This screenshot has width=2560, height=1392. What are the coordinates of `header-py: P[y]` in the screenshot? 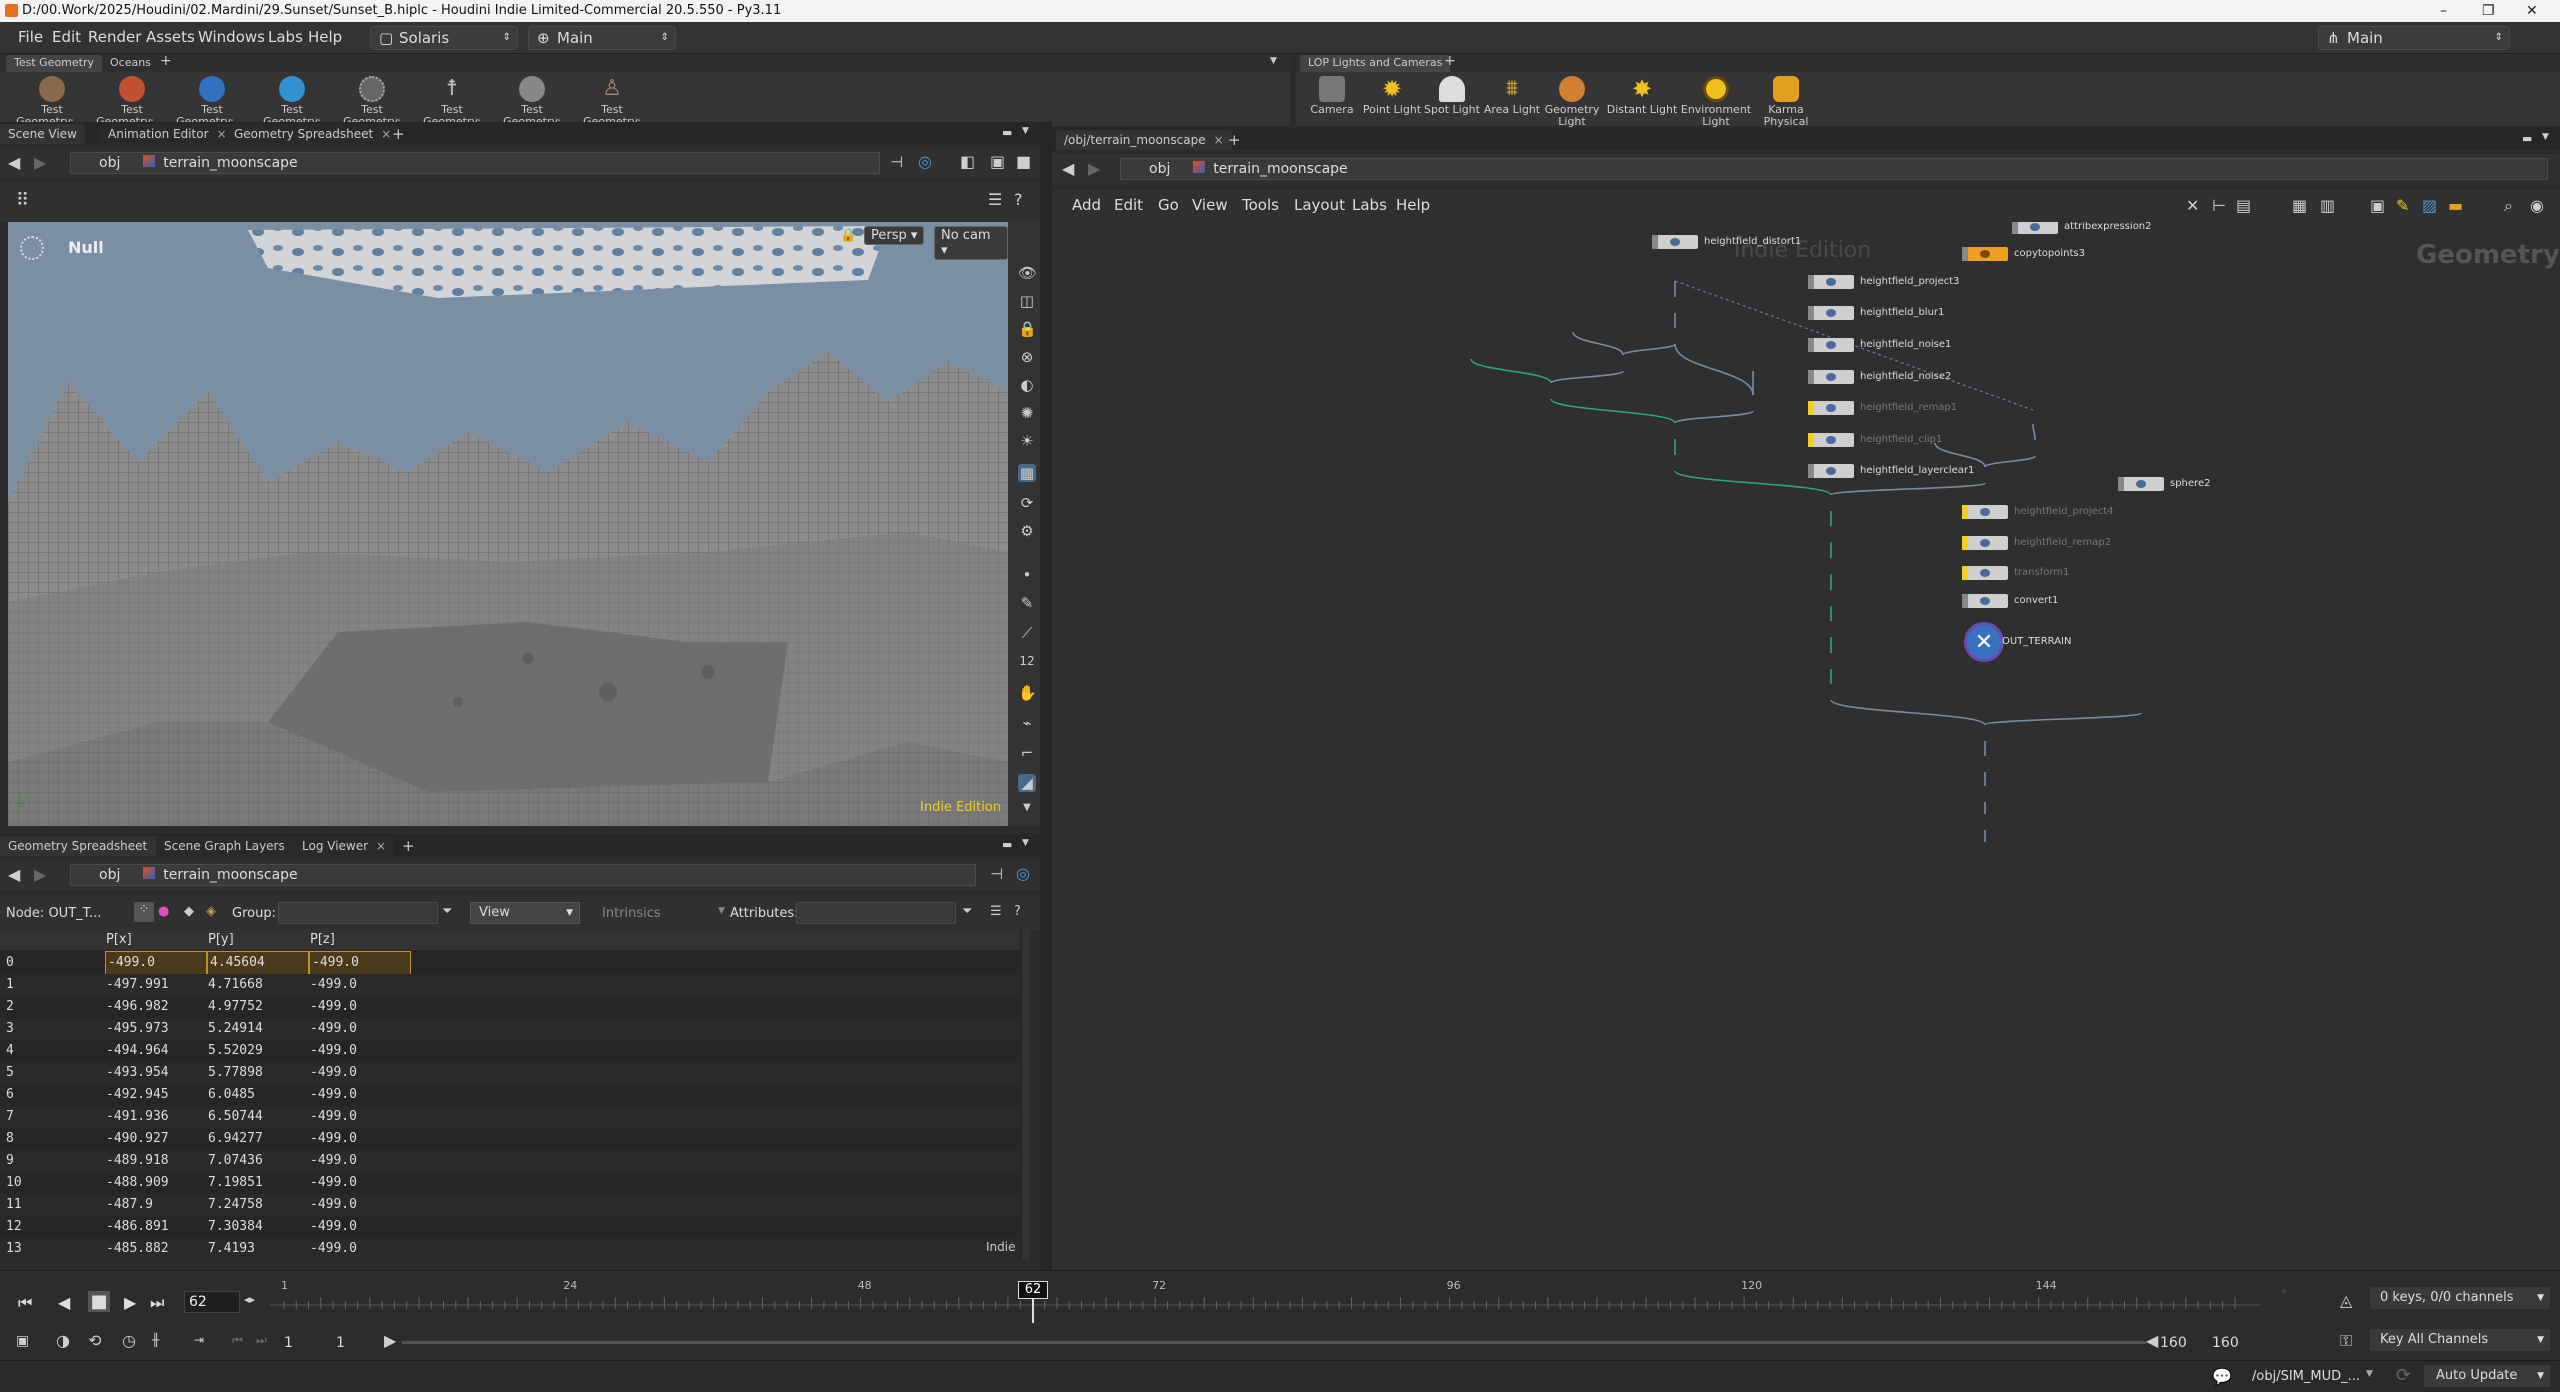 It's located at (221, 939).